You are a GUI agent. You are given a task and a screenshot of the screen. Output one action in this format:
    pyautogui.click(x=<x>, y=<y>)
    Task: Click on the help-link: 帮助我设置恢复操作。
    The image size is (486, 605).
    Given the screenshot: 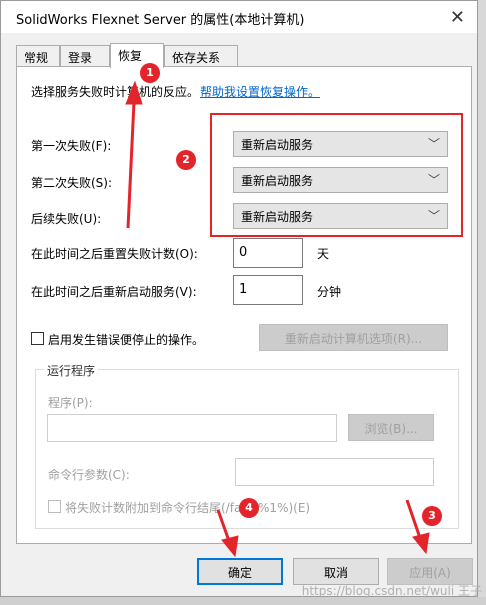 What is the action you would take?
    pyautogui.click(x=260, y=91)
    